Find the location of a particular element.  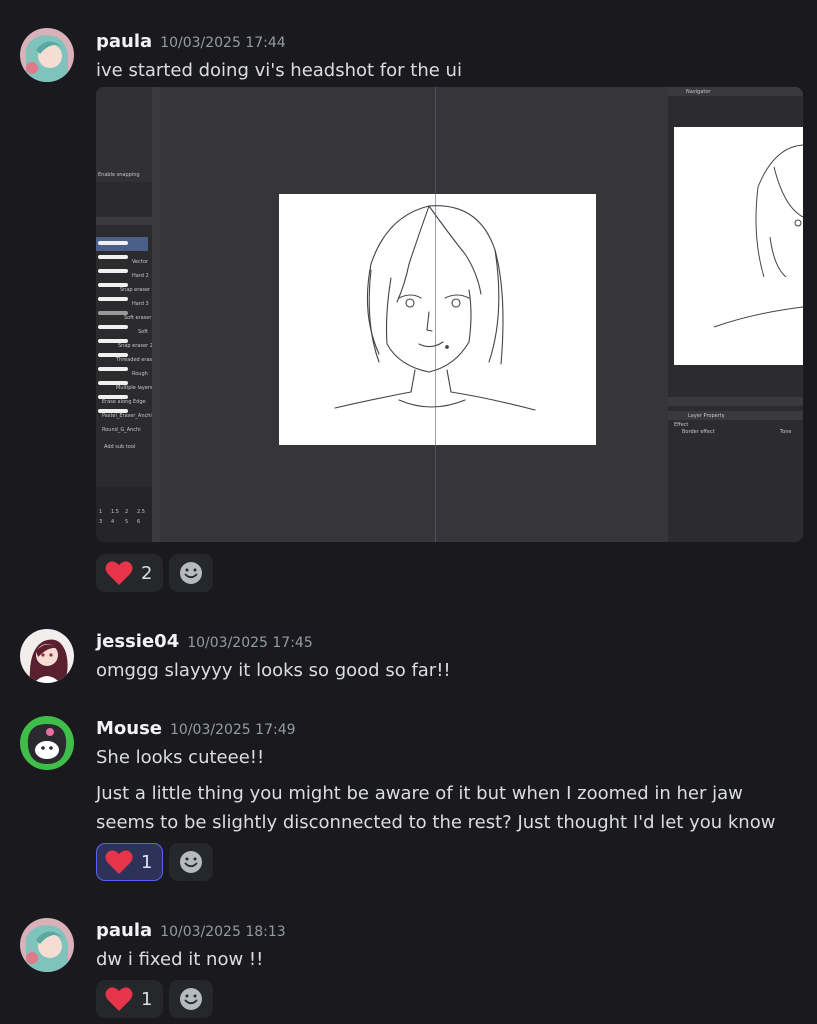

tool-label: Snap eraser is located at coordinates (135, 290).